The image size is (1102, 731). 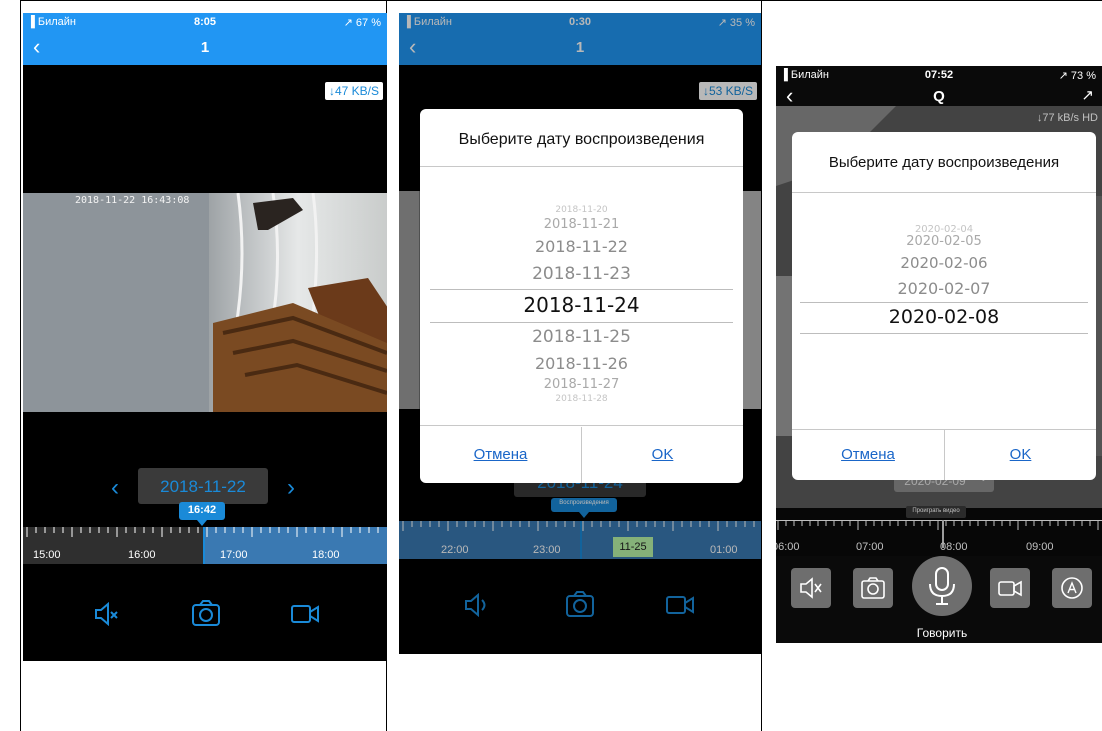 I want to click on page-title: 1, so click(x=205, y=47).